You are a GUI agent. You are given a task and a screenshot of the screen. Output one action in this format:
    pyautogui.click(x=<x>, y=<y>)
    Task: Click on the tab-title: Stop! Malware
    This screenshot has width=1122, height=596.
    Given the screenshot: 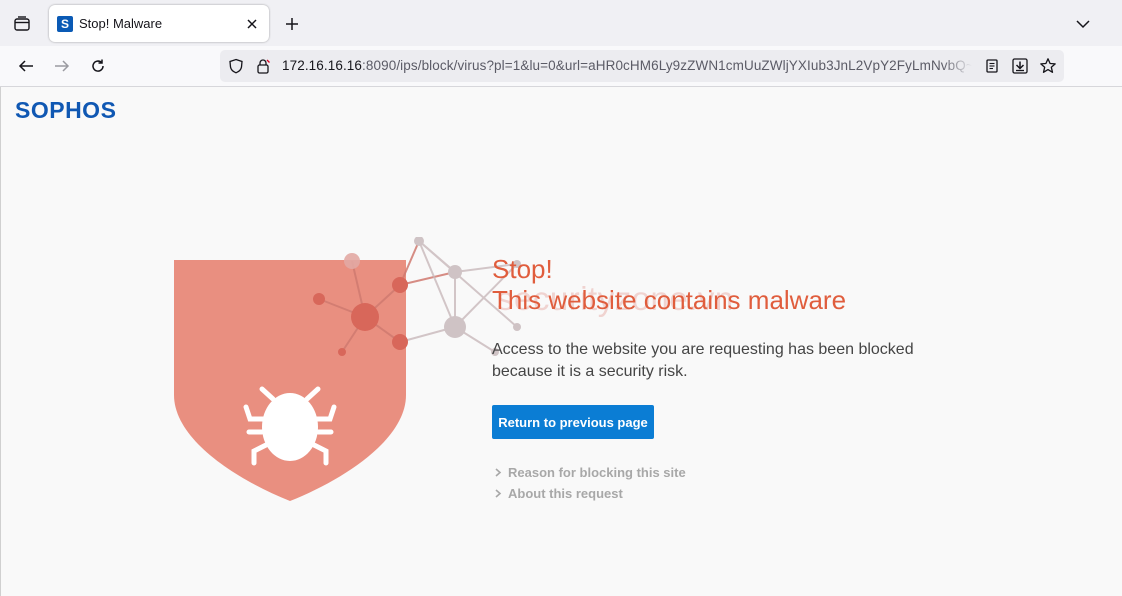 What is the action you would take?
    pyautogui.click(x=121, y=23)
    